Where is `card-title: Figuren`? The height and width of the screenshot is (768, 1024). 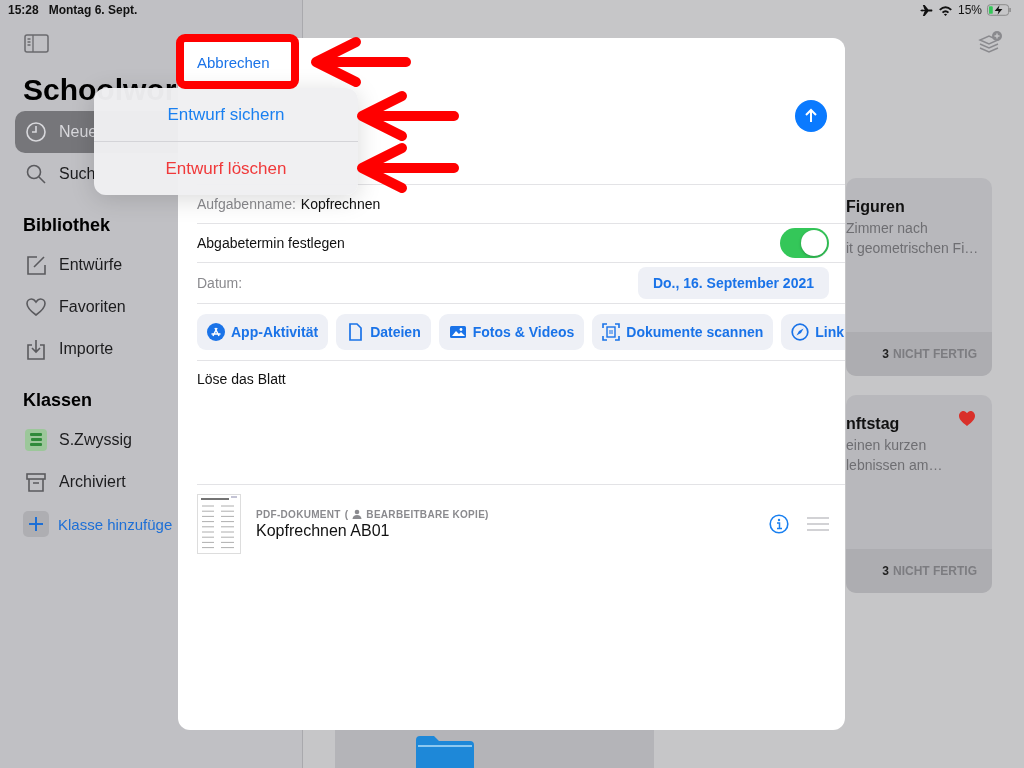 card-title: Figuren is located at coordinates (876, 207).